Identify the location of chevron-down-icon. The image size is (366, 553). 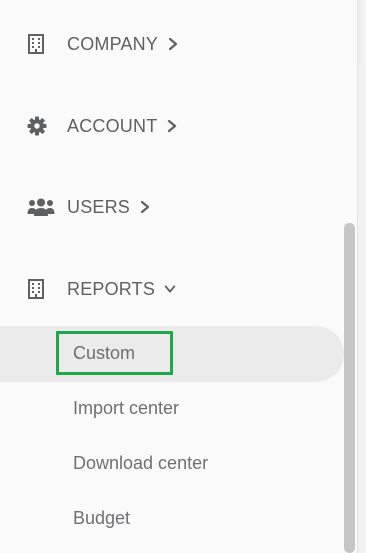
(170, 289).